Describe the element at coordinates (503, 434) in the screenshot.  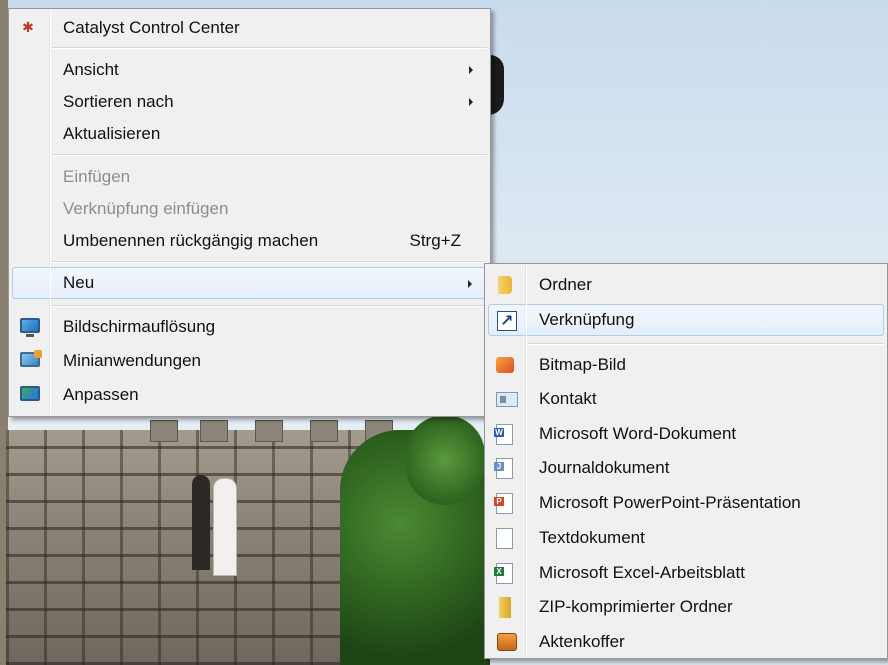
I see `word-document-icon: W` at that location.